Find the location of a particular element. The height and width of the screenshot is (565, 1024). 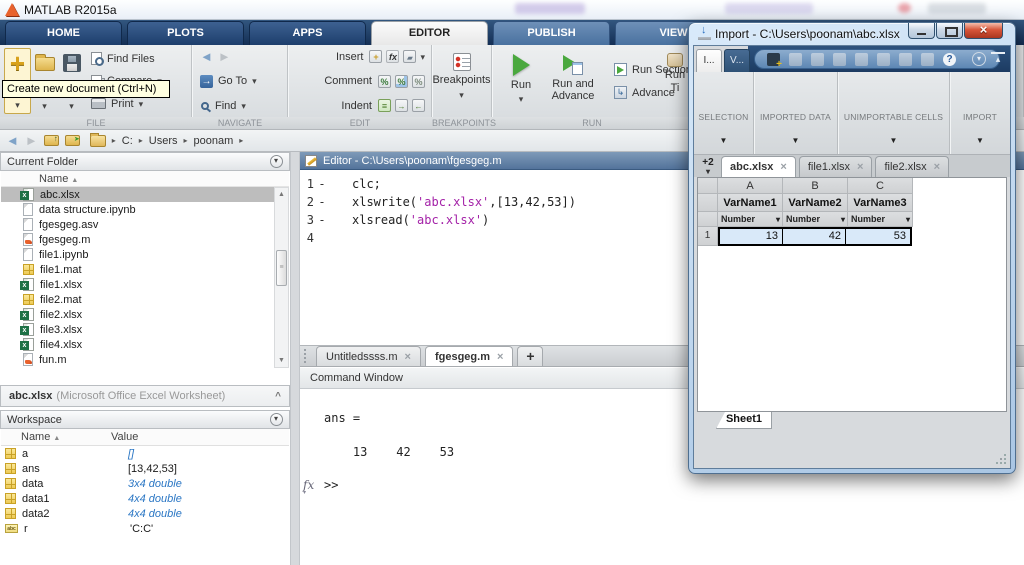

toolbar-menu-icon is located at coordinates (979, 59).